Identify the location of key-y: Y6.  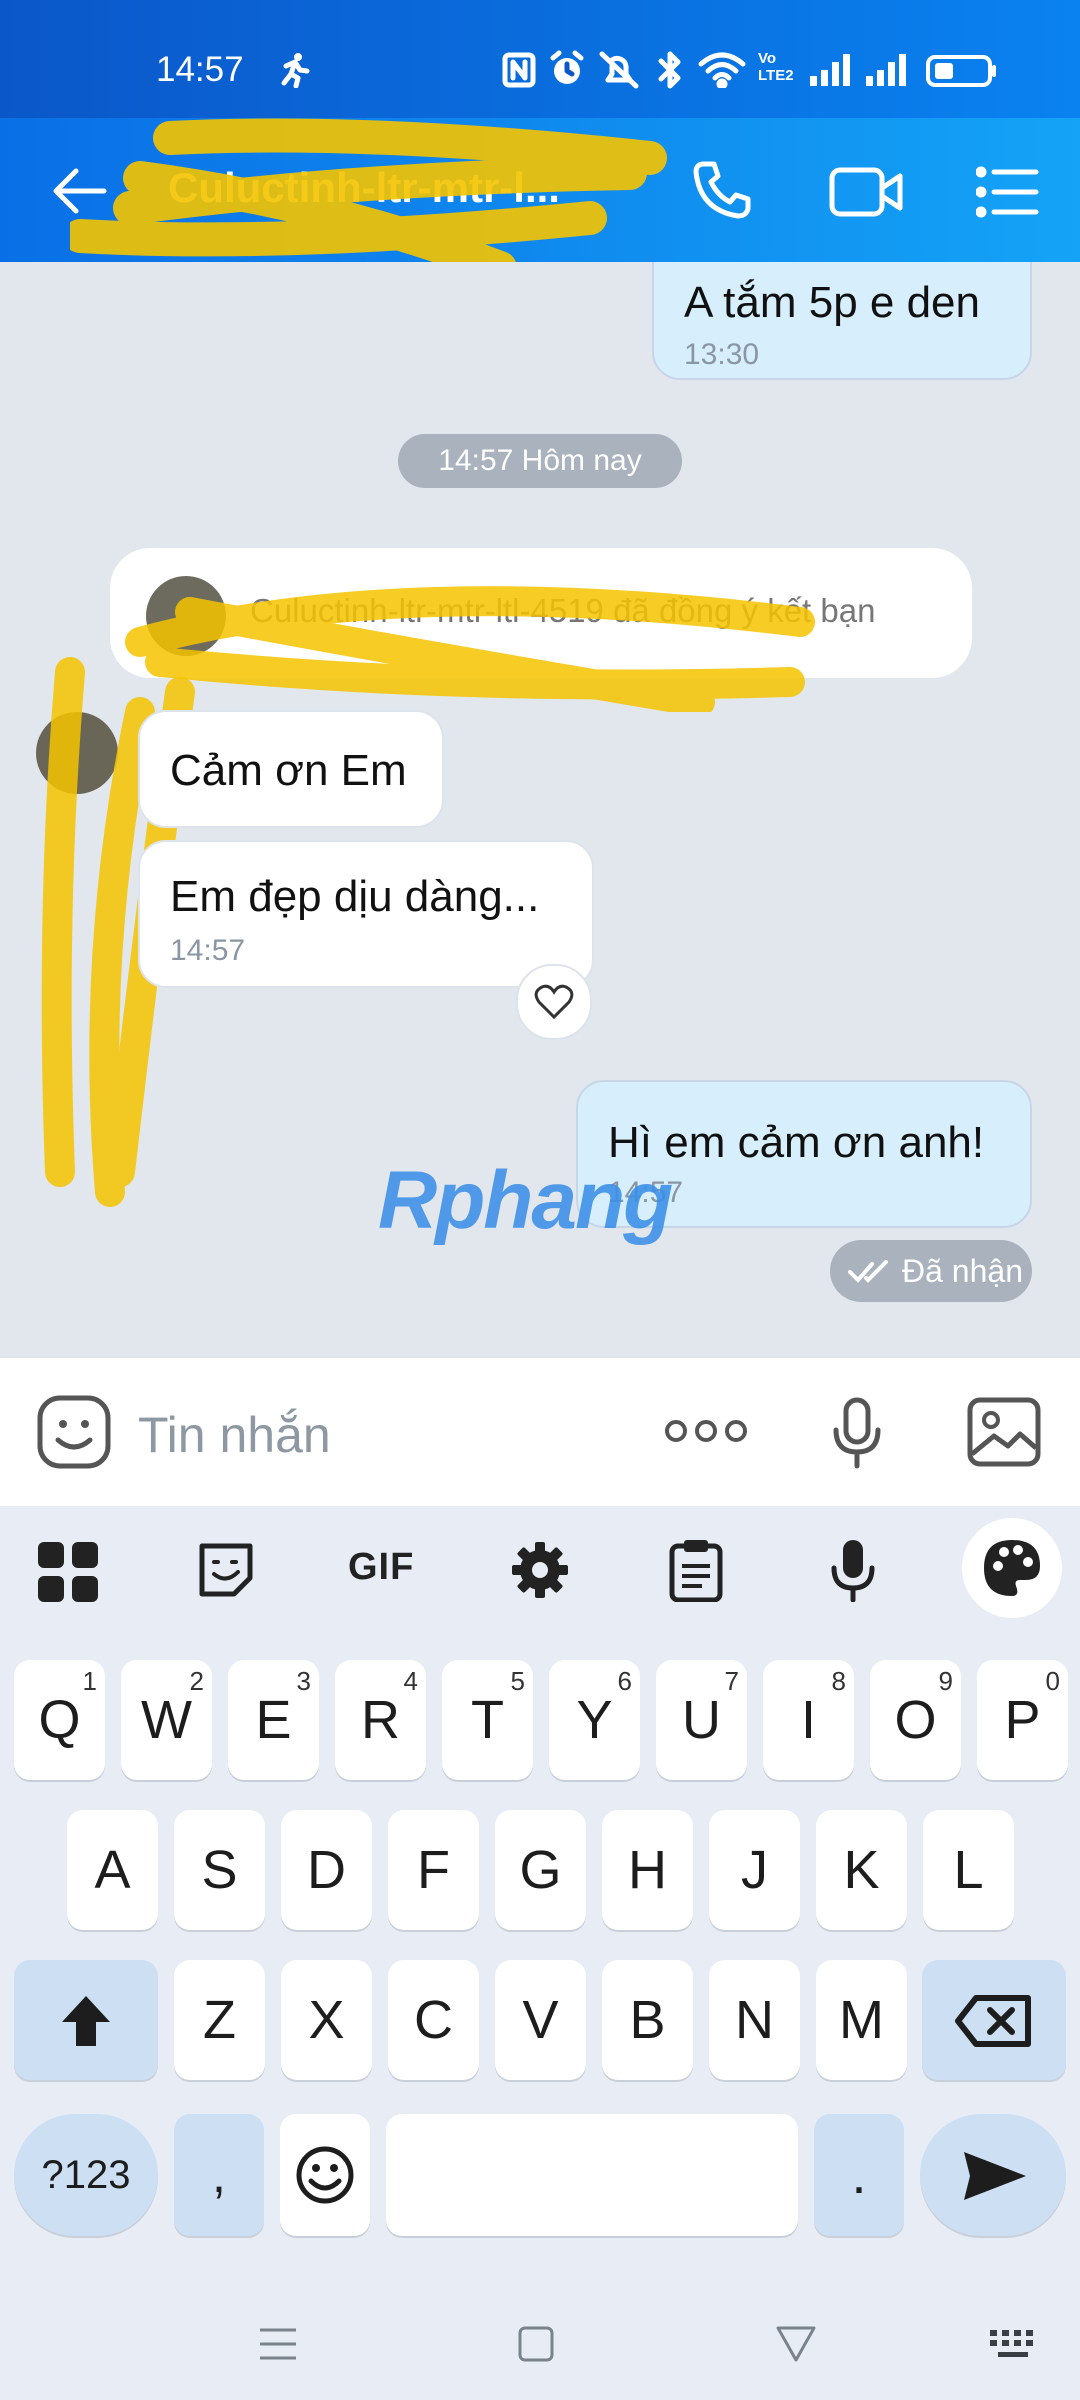
(594, 1720).